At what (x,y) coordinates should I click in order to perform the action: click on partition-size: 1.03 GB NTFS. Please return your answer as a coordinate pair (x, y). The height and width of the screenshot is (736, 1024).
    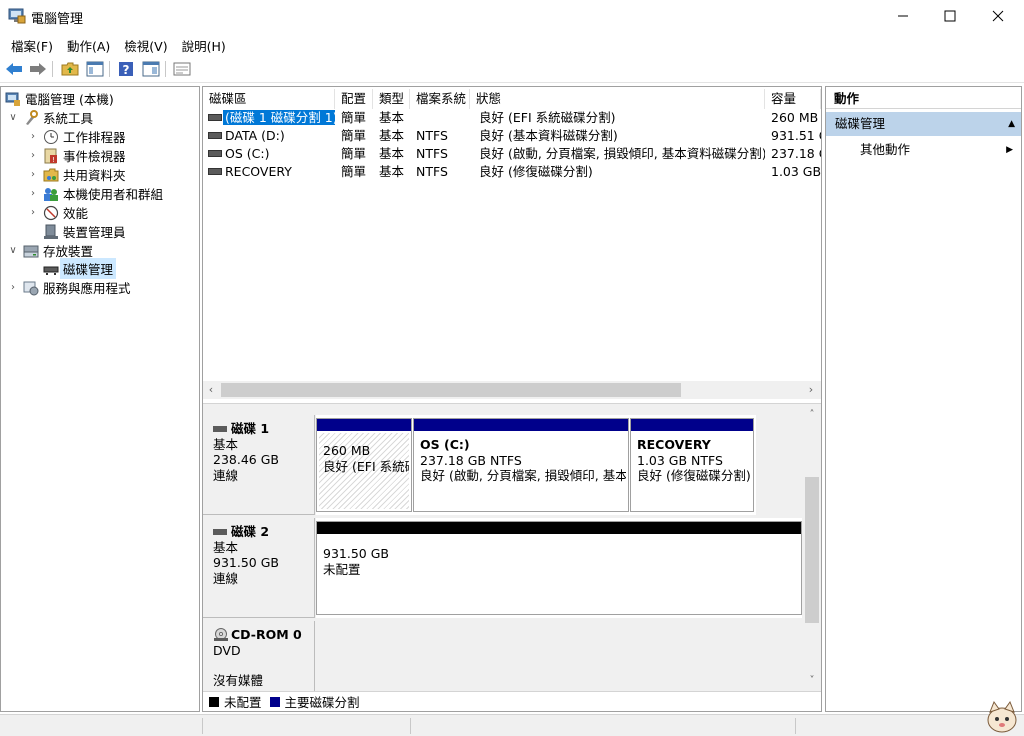
    Looking at the image, I should click on (680, 460).